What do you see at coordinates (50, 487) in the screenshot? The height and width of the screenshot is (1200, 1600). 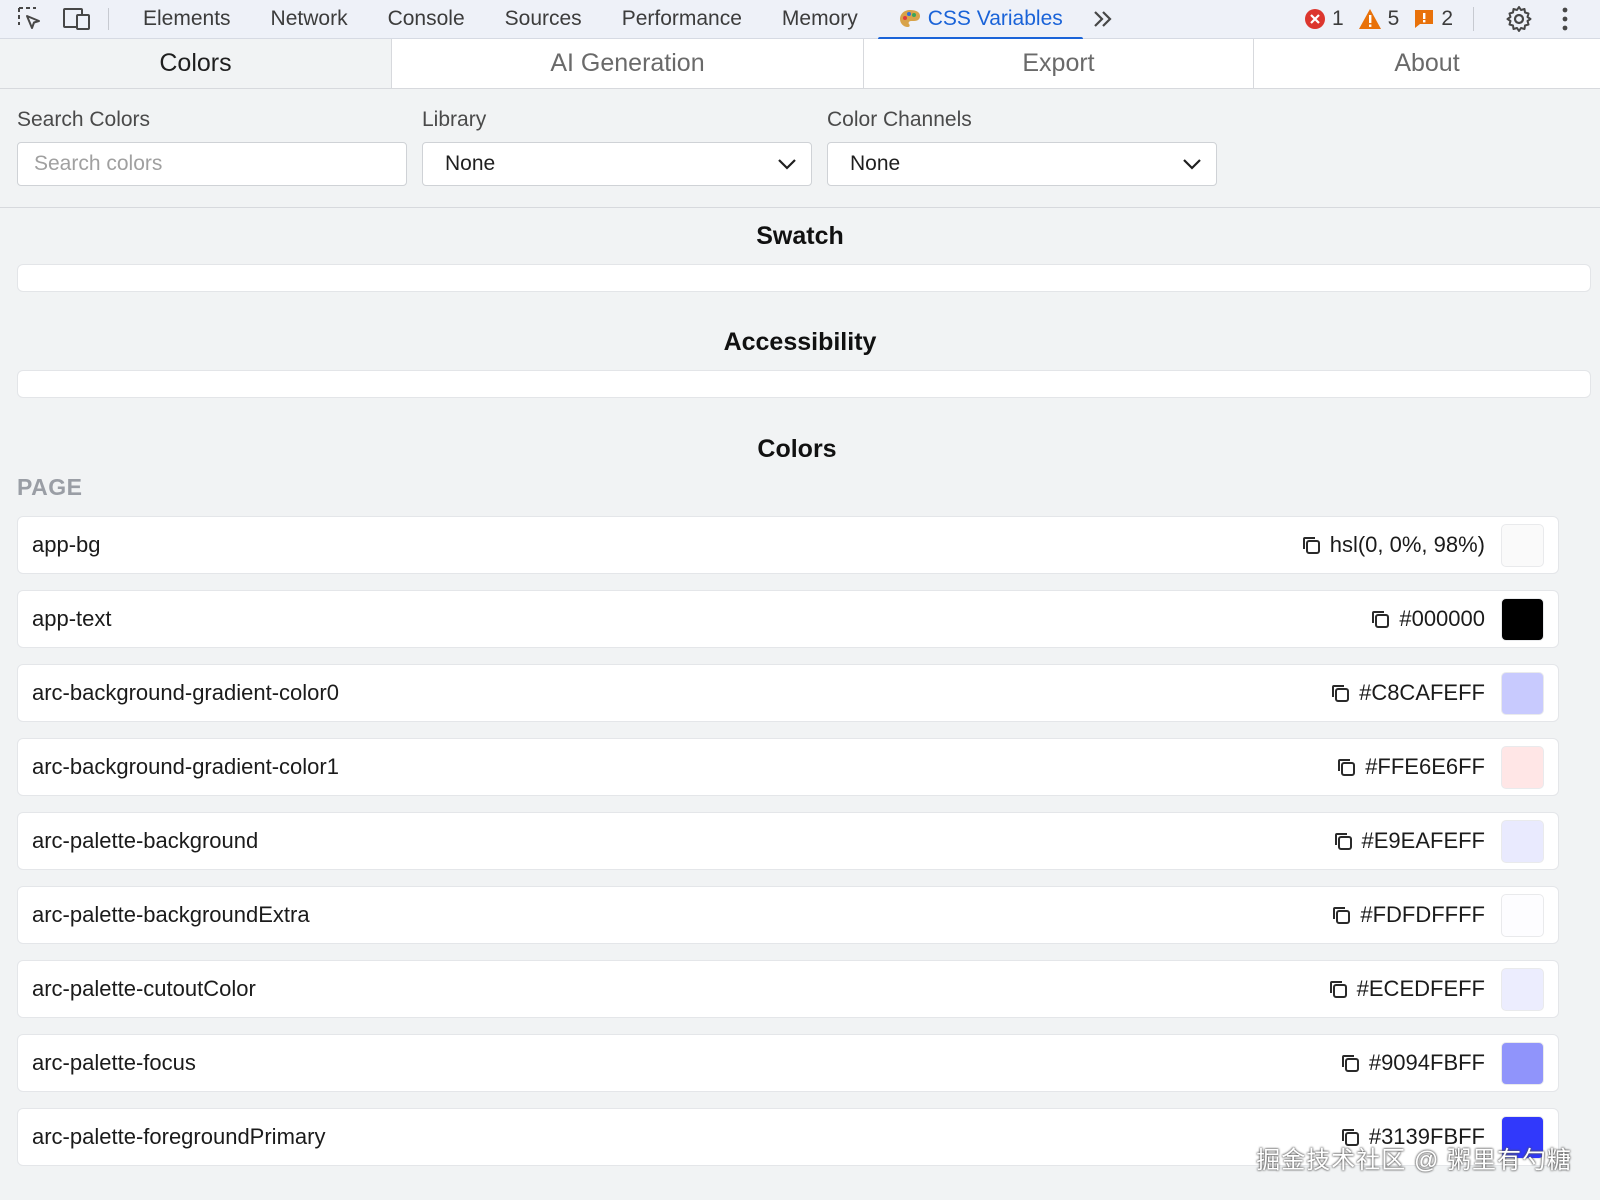 I see `group-label: PAGE` at bounding box center [50, 487].